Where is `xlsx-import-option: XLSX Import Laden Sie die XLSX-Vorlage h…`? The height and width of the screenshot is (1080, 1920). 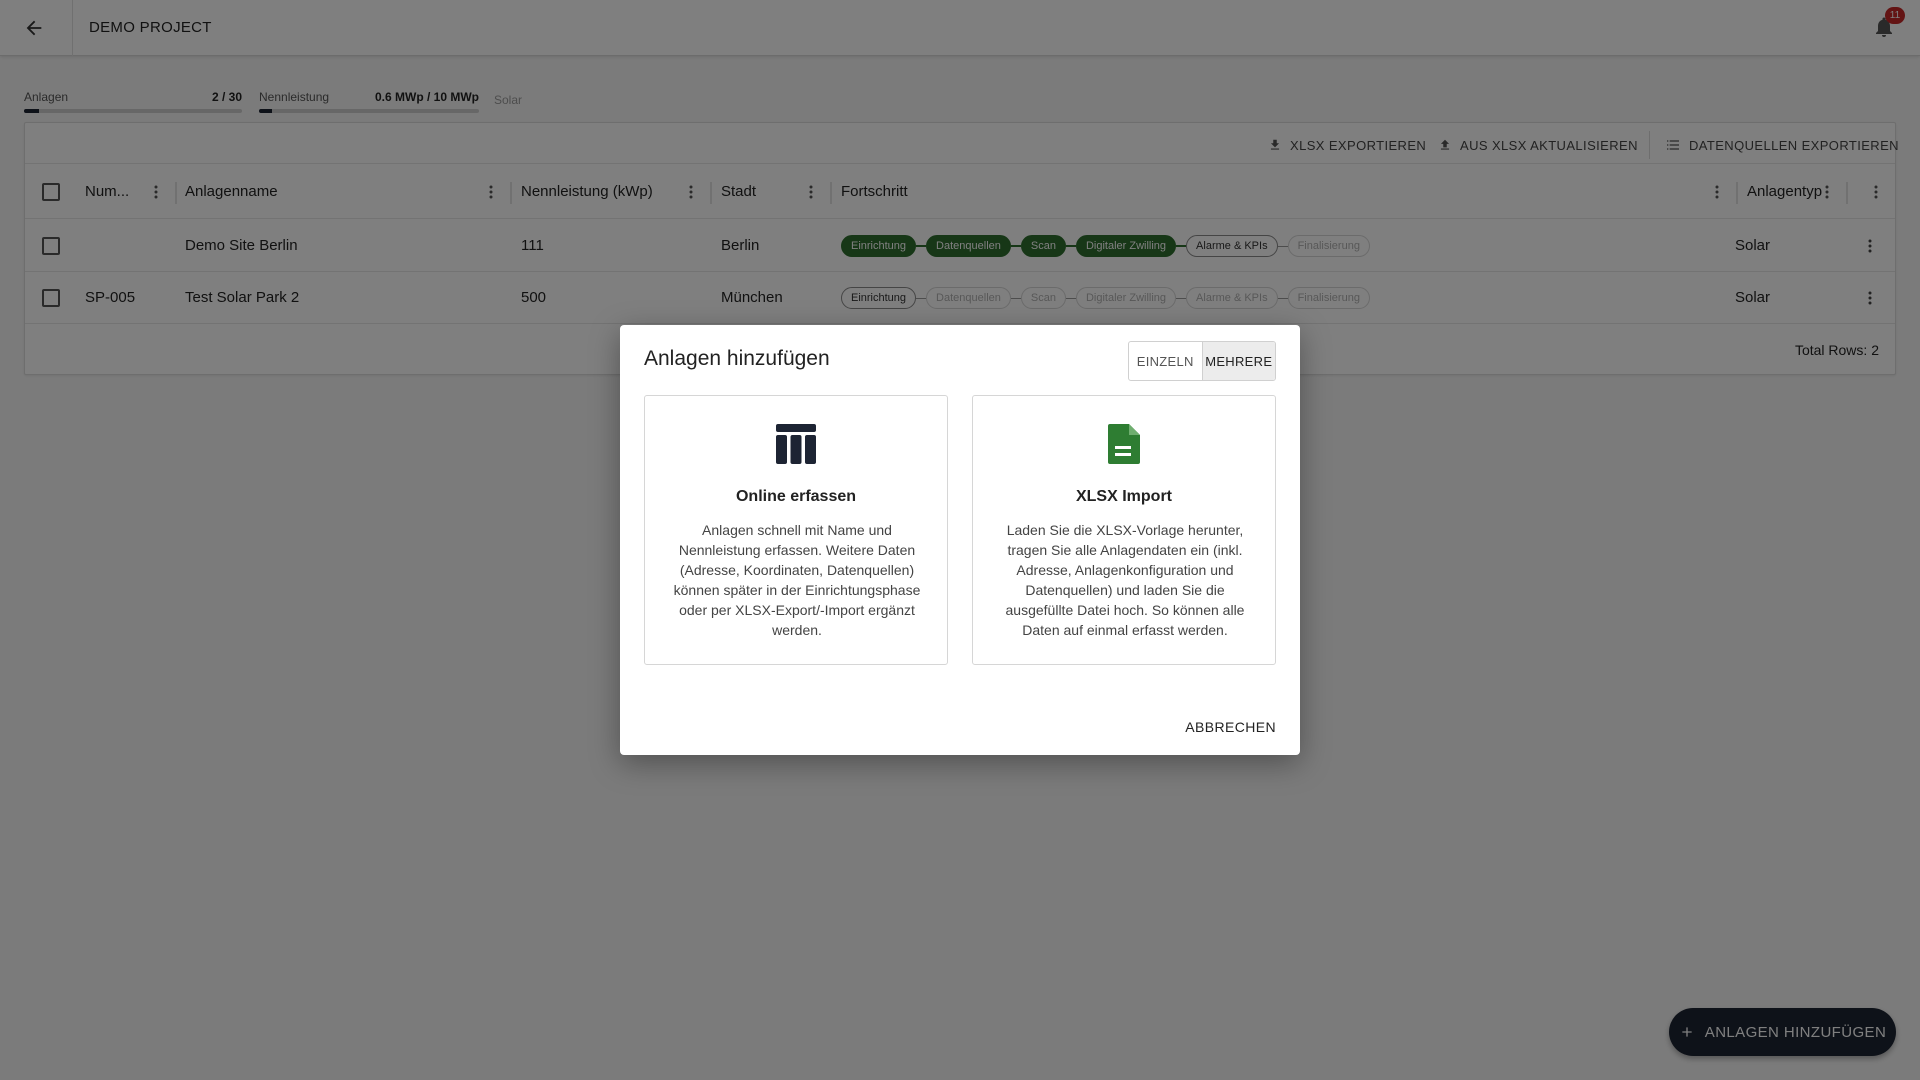 xlsx-import-option: XLSX Import Laden Sie die XLSX-Vorlage h… is located at coordinates (1124, 530).